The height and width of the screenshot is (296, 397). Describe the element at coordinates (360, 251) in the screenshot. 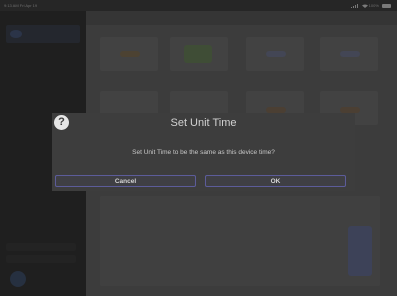

I see `side-widget` at that location.